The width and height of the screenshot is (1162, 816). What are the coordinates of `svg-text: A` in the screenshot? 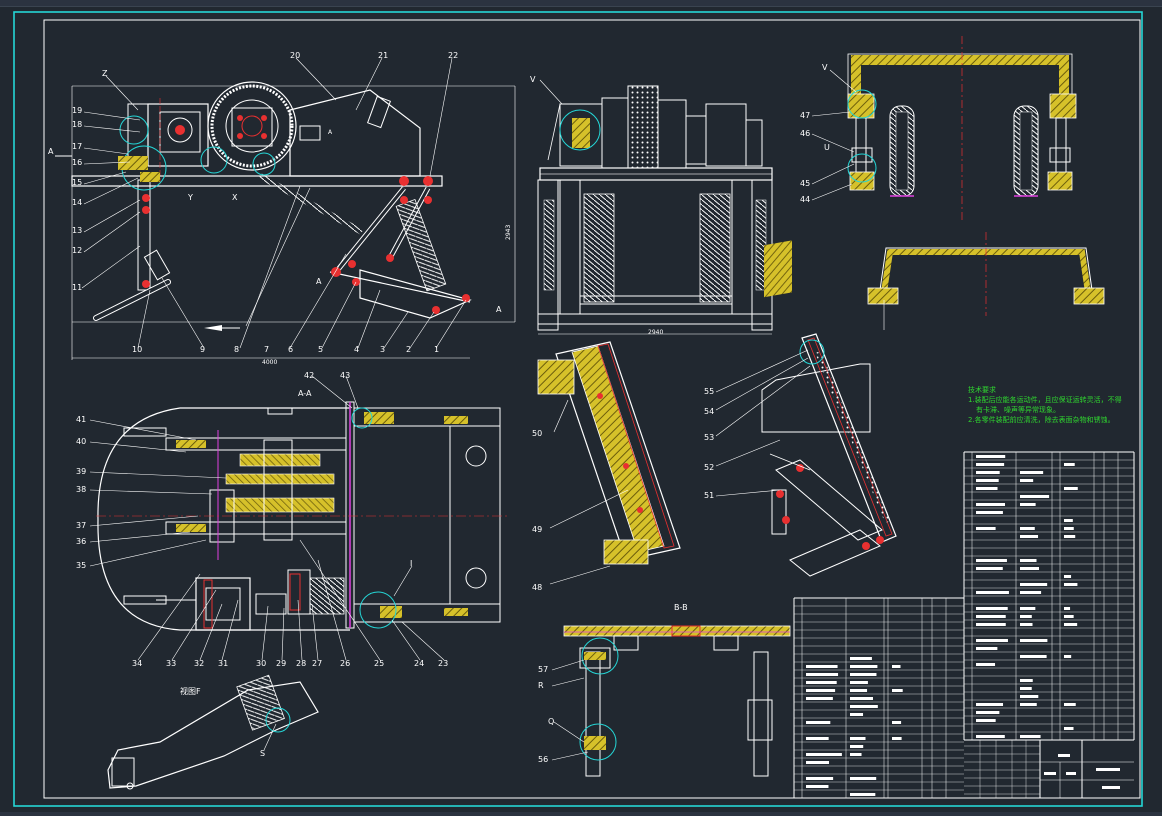 It's located at (330, 132).